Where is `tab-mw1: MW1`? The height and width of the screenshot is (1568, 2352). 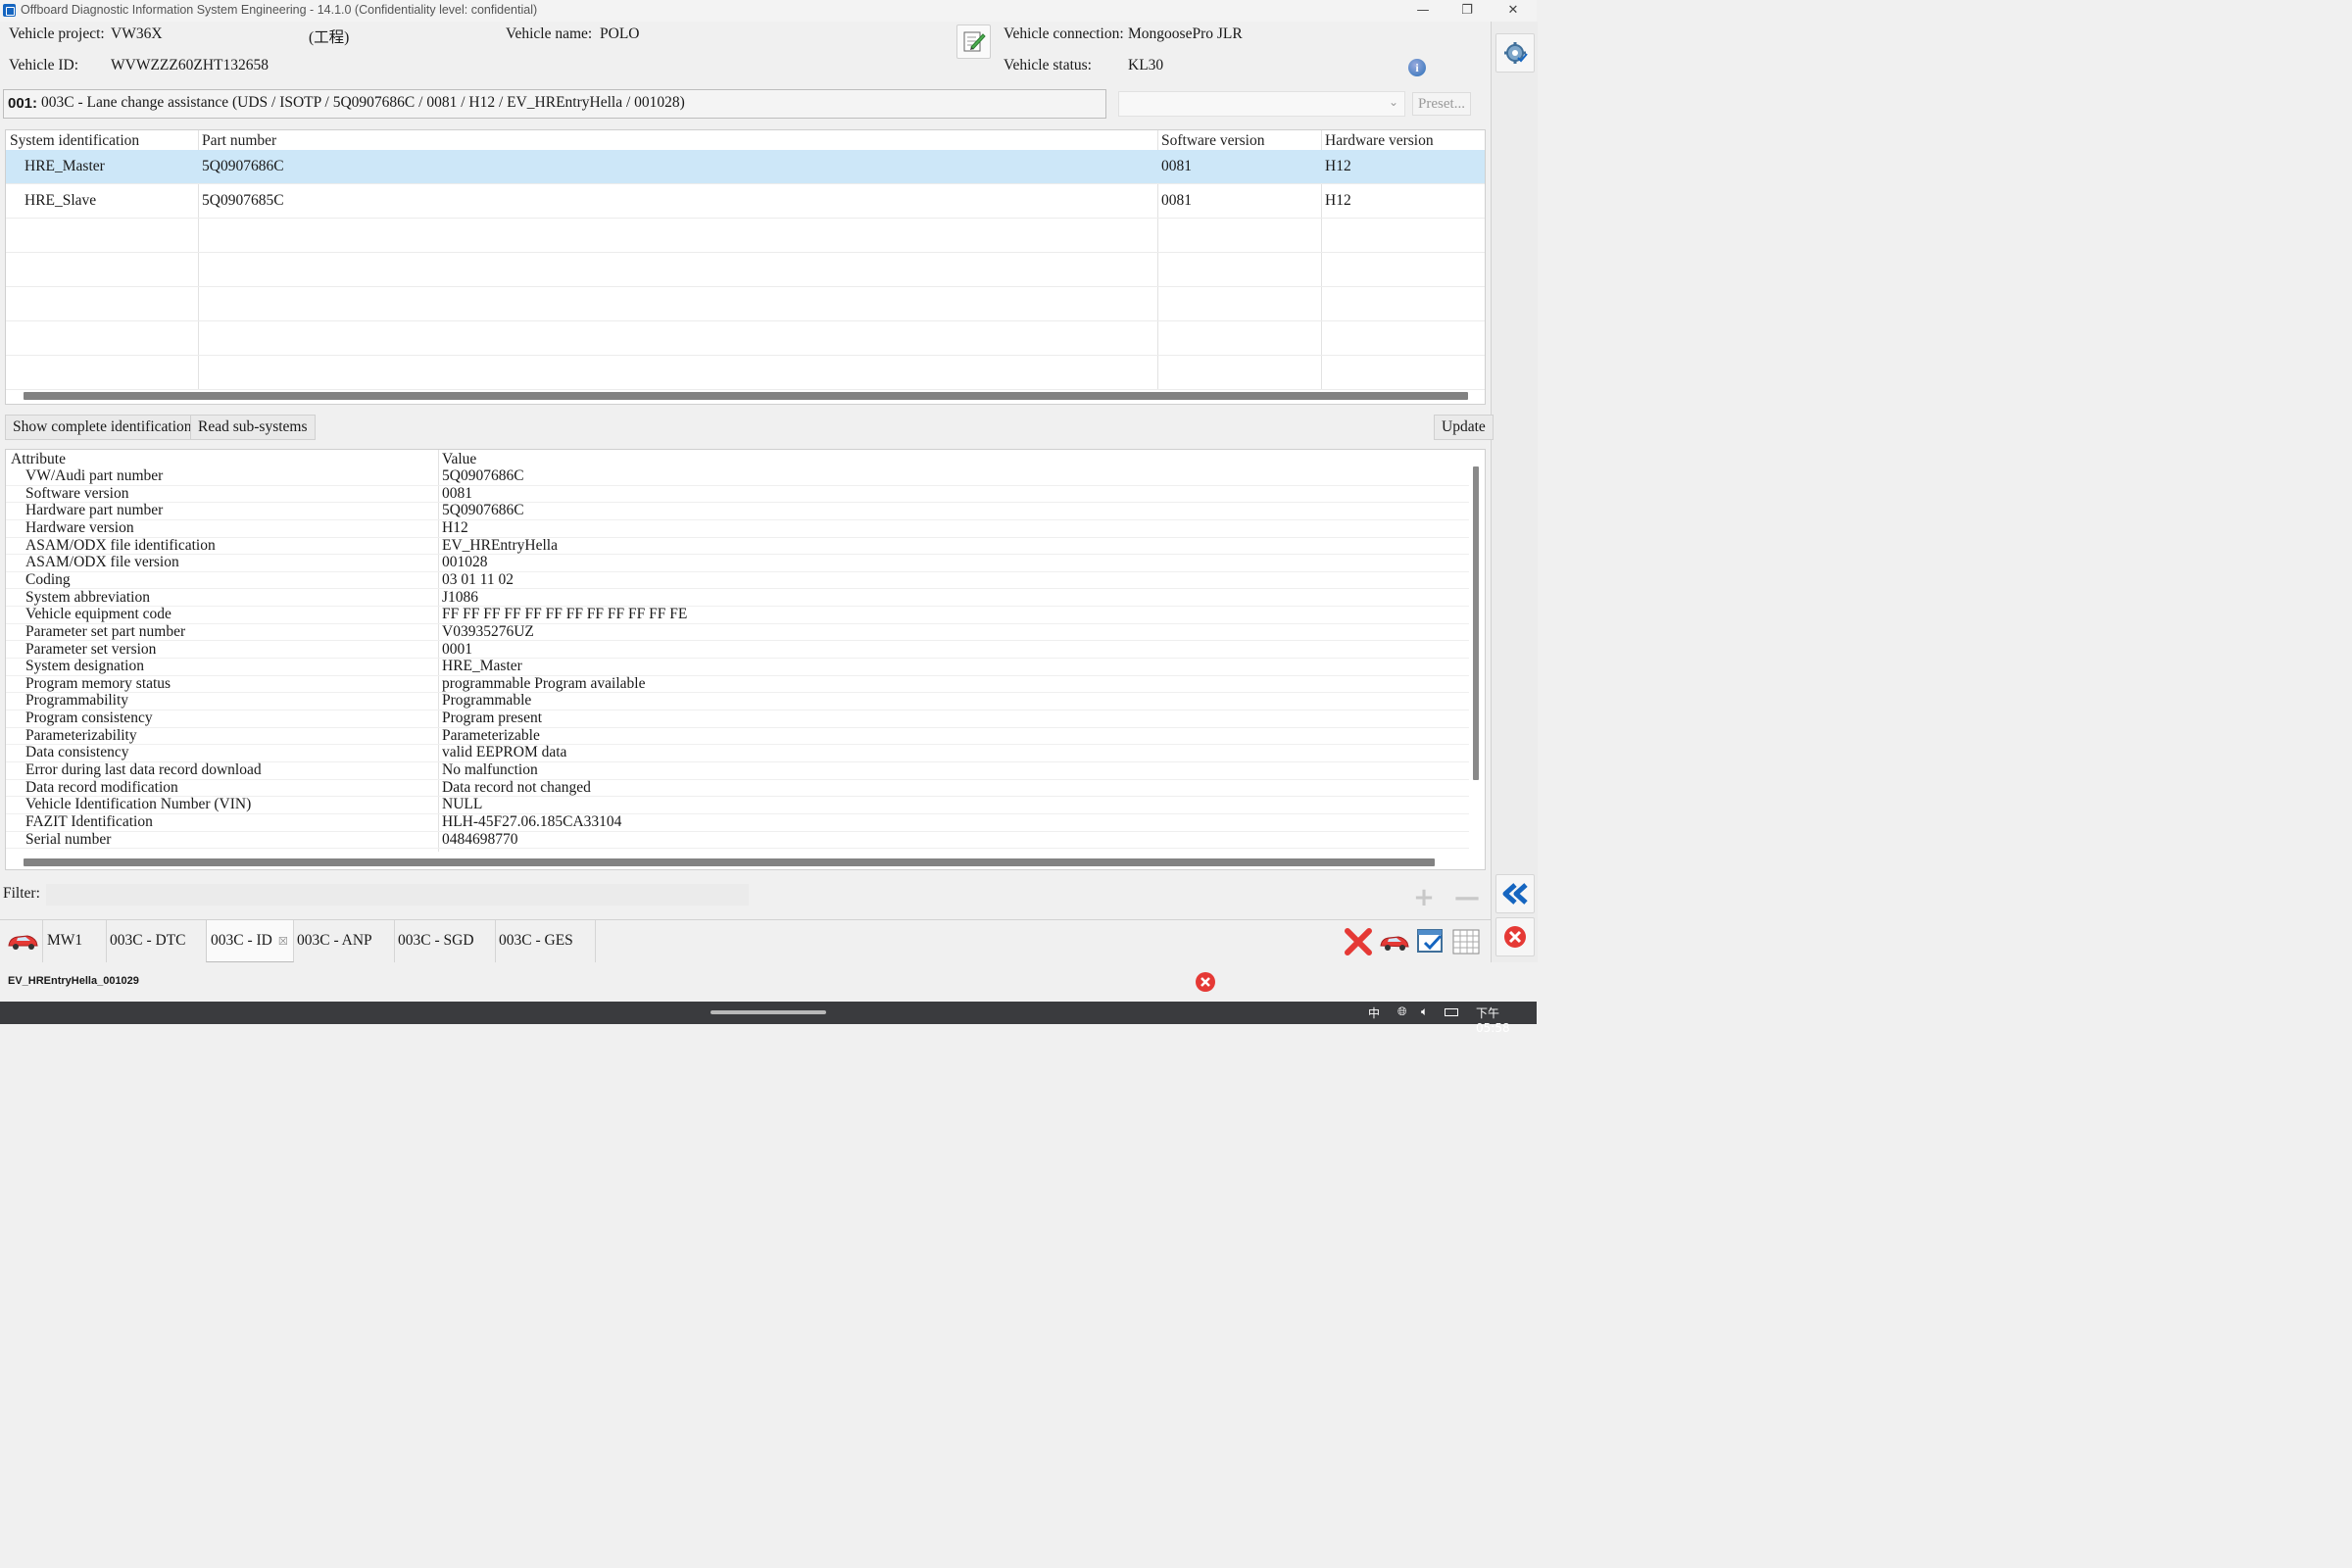 tab-mw1: MW1 is located at coordinates (75, 941).